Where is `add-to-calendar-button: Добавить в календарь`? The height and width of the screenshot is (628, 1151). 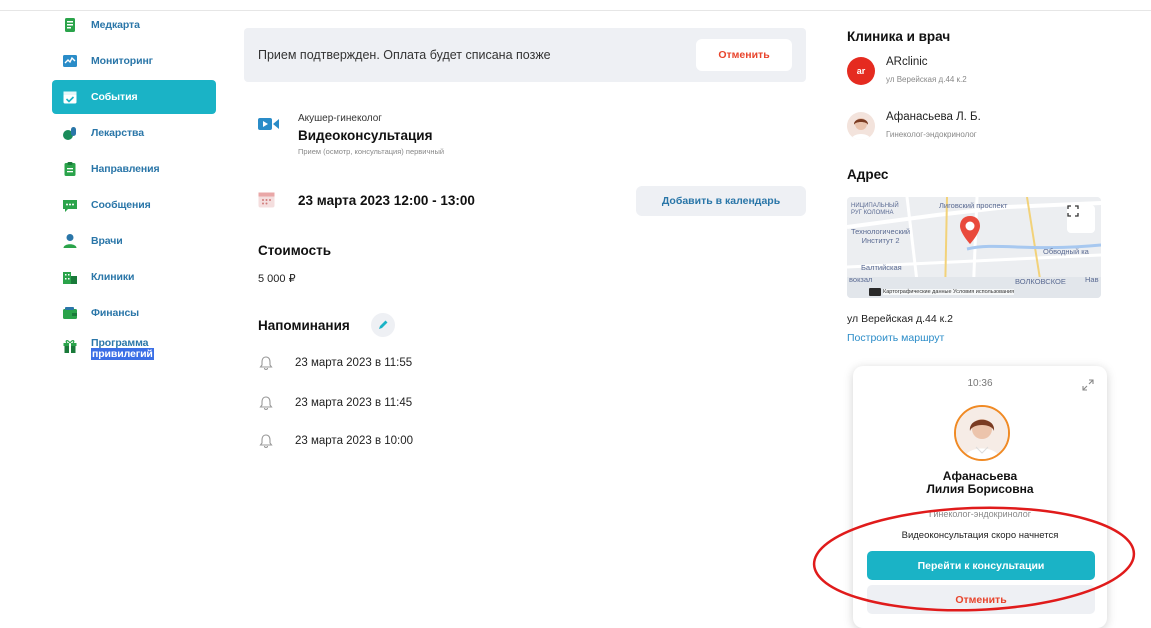 add-to-calendar-button: Добавить в календарь is located at coordinates (721, 201).